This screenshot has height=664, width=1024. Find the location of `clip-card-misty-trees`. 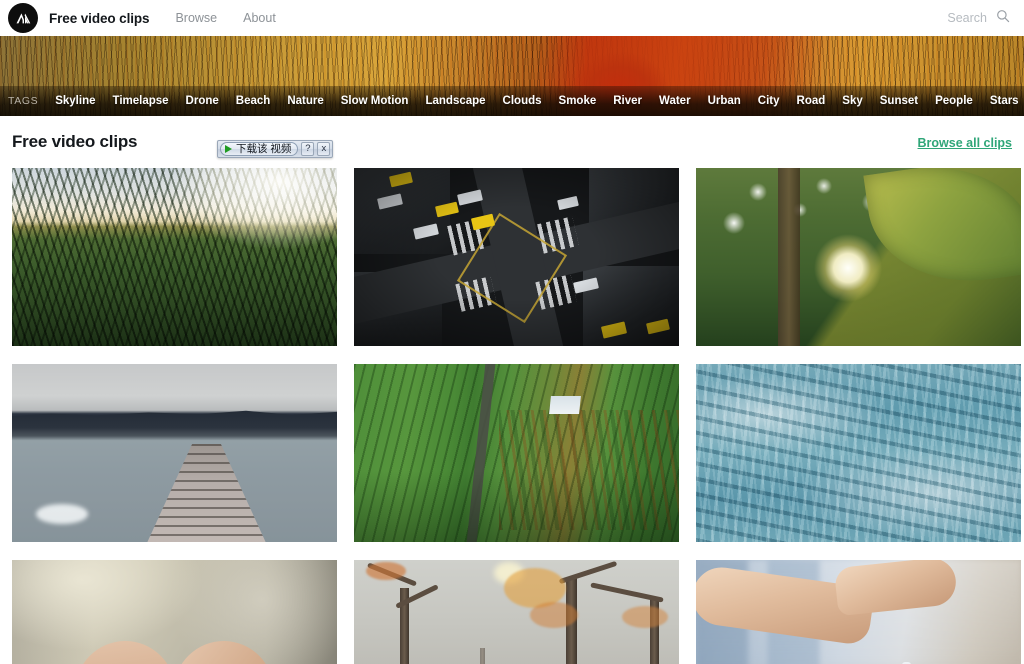

clip-card-misty-trees is located at coordinates (516, 612).